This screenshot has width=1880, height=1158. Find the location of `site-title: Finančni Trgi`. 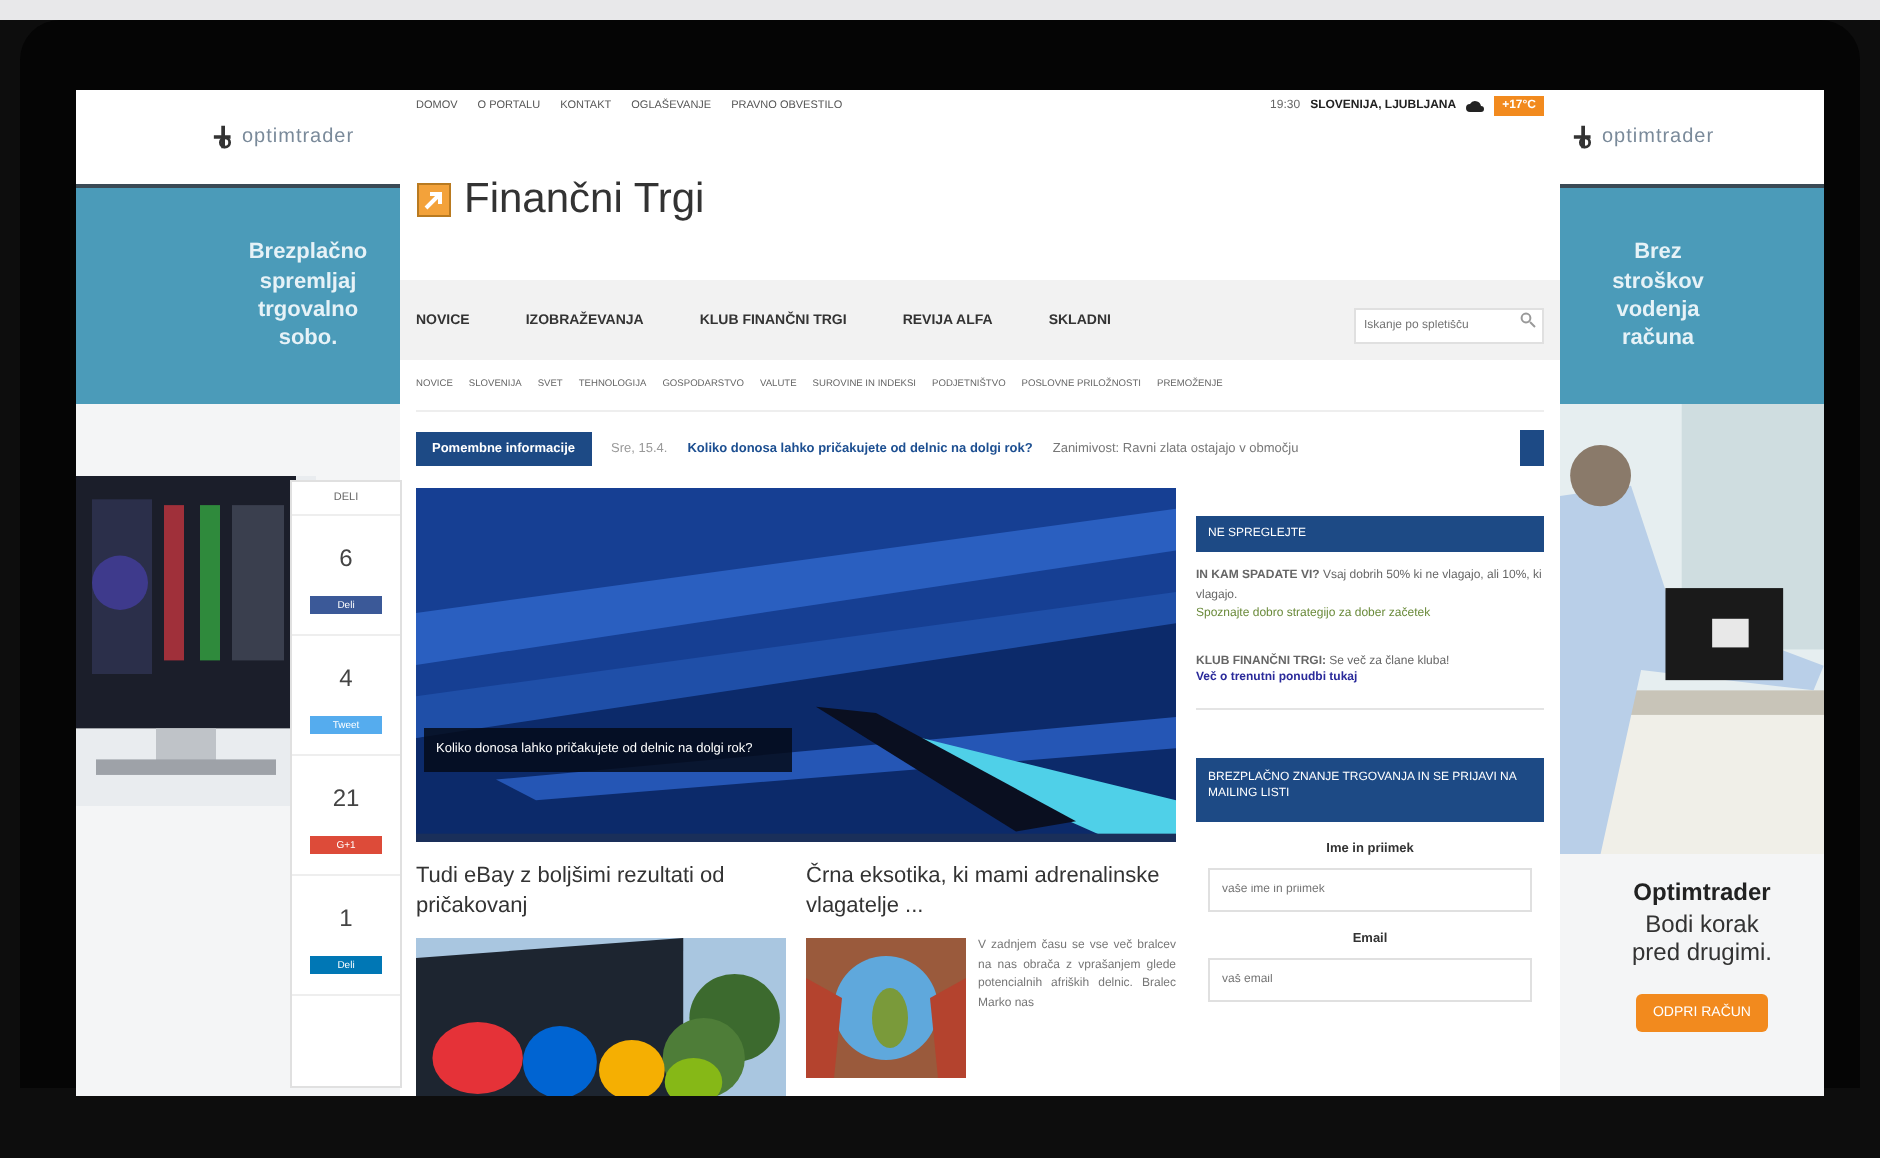

site-title: Finančni Trgi is located at coordinates (584, 200).